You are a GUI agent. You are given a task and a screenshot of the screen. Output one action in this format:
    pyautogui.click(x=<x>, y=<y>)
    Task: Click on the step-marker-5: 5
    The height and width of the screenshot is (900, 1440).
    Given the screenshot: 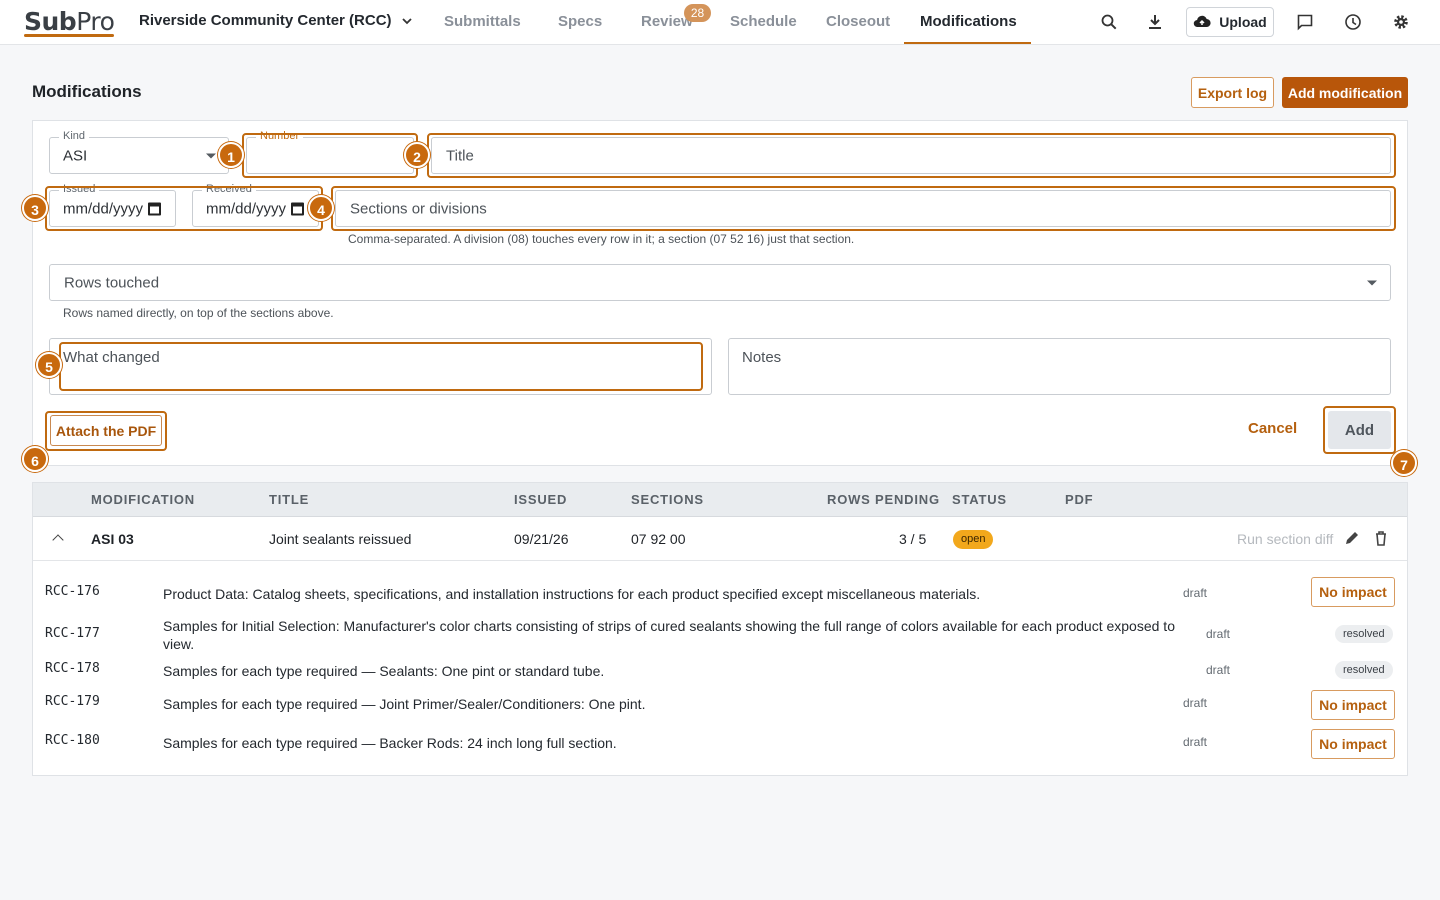 What is the action you would take?
    pyautogui.click(x=49, y=365)
    